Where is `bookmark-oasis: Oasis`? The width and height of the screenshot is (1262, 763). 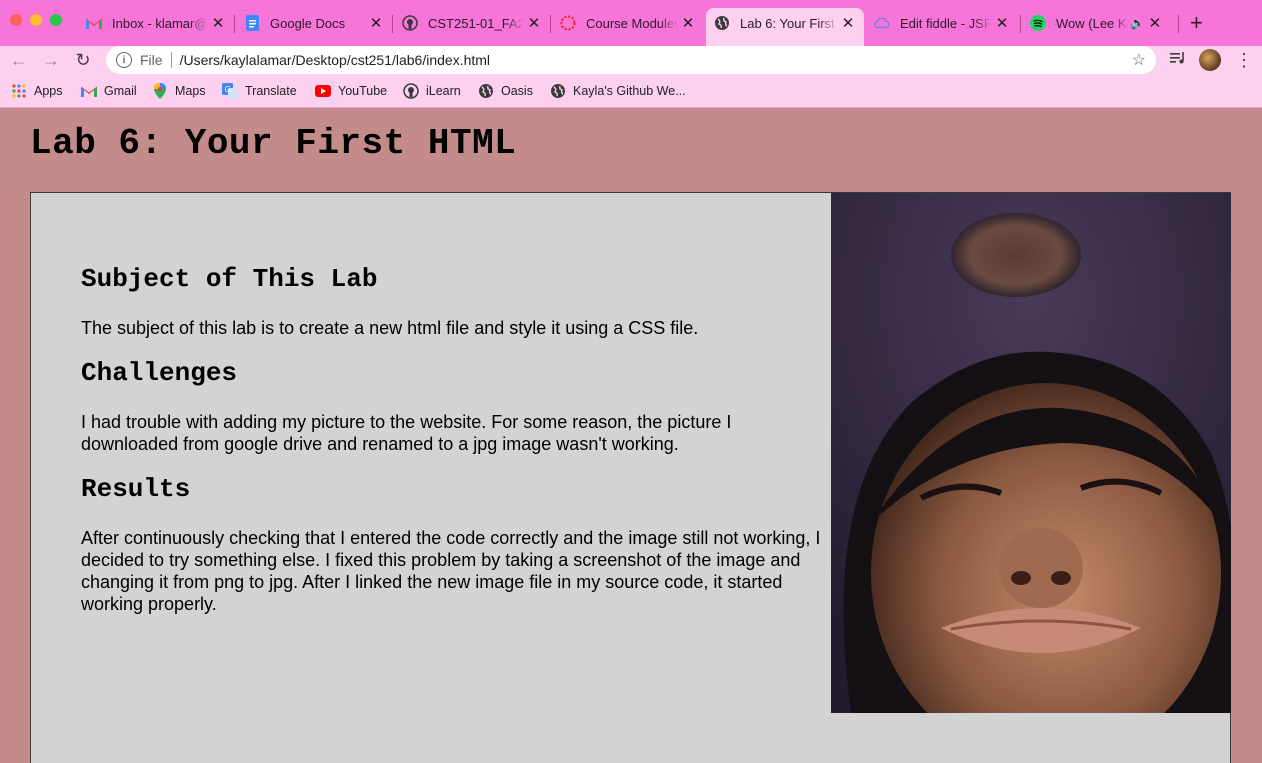 bookmark-oasis: Oasis is located at coordinates (505, 91).